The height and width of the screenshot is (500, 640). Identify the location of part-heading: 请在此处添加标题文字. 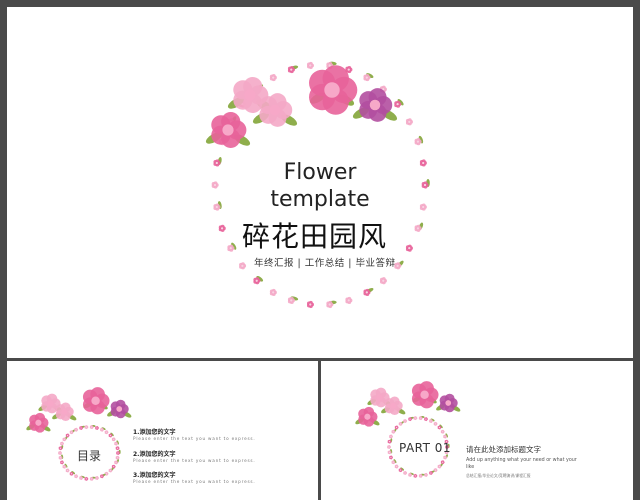
(503, 449).